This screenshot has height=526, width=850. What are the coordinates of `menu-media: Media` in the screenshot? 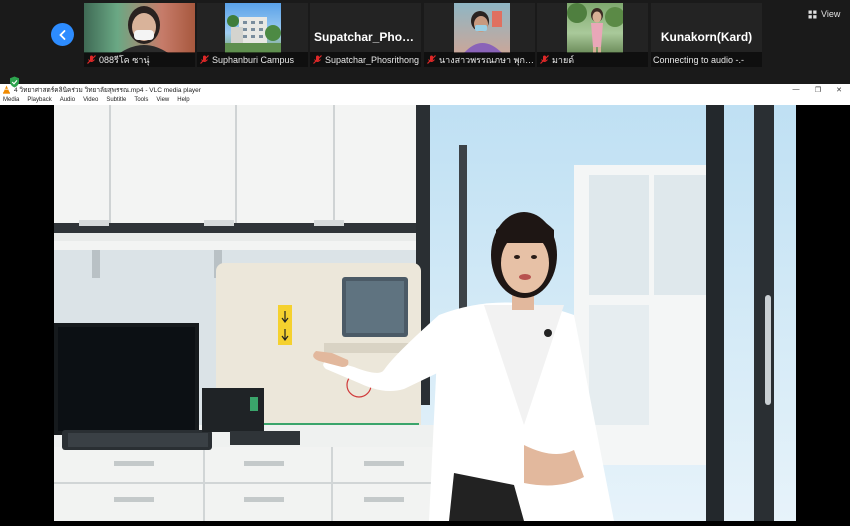 It's located at (11, 100).